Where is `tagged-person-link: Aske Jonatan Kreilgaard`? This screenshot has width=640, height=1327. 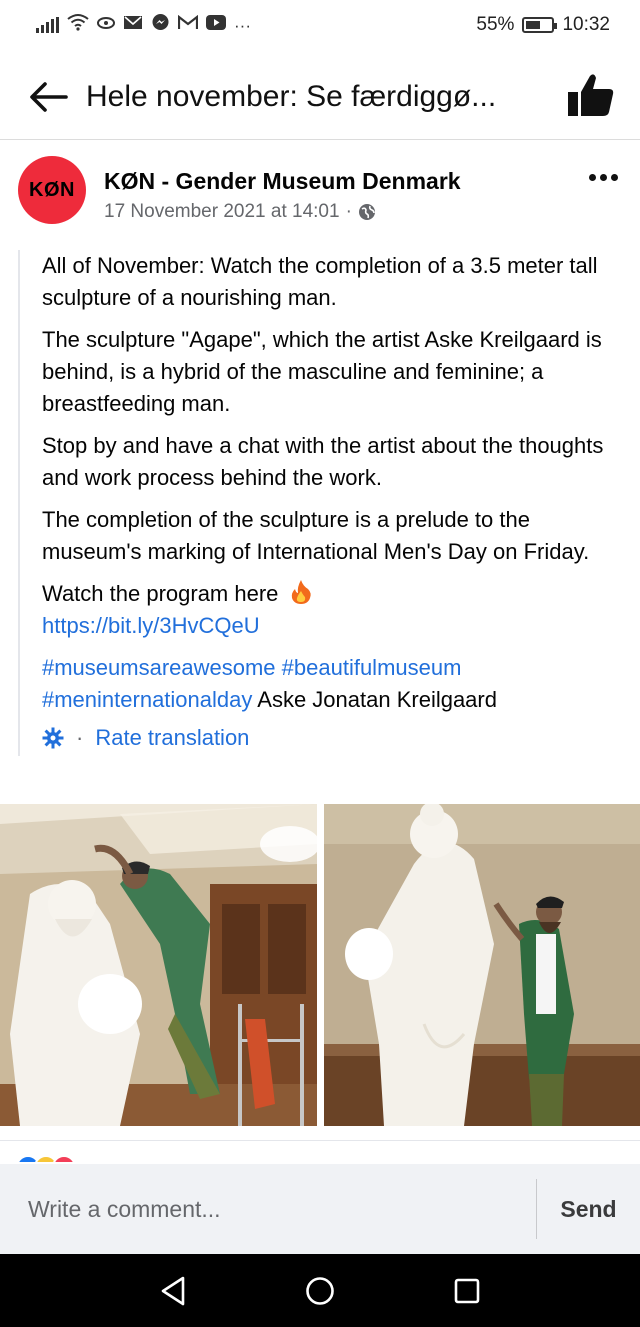 tagged-person-link: Aske Jonatan Kreilgaard is located at coordinates (377, 699).